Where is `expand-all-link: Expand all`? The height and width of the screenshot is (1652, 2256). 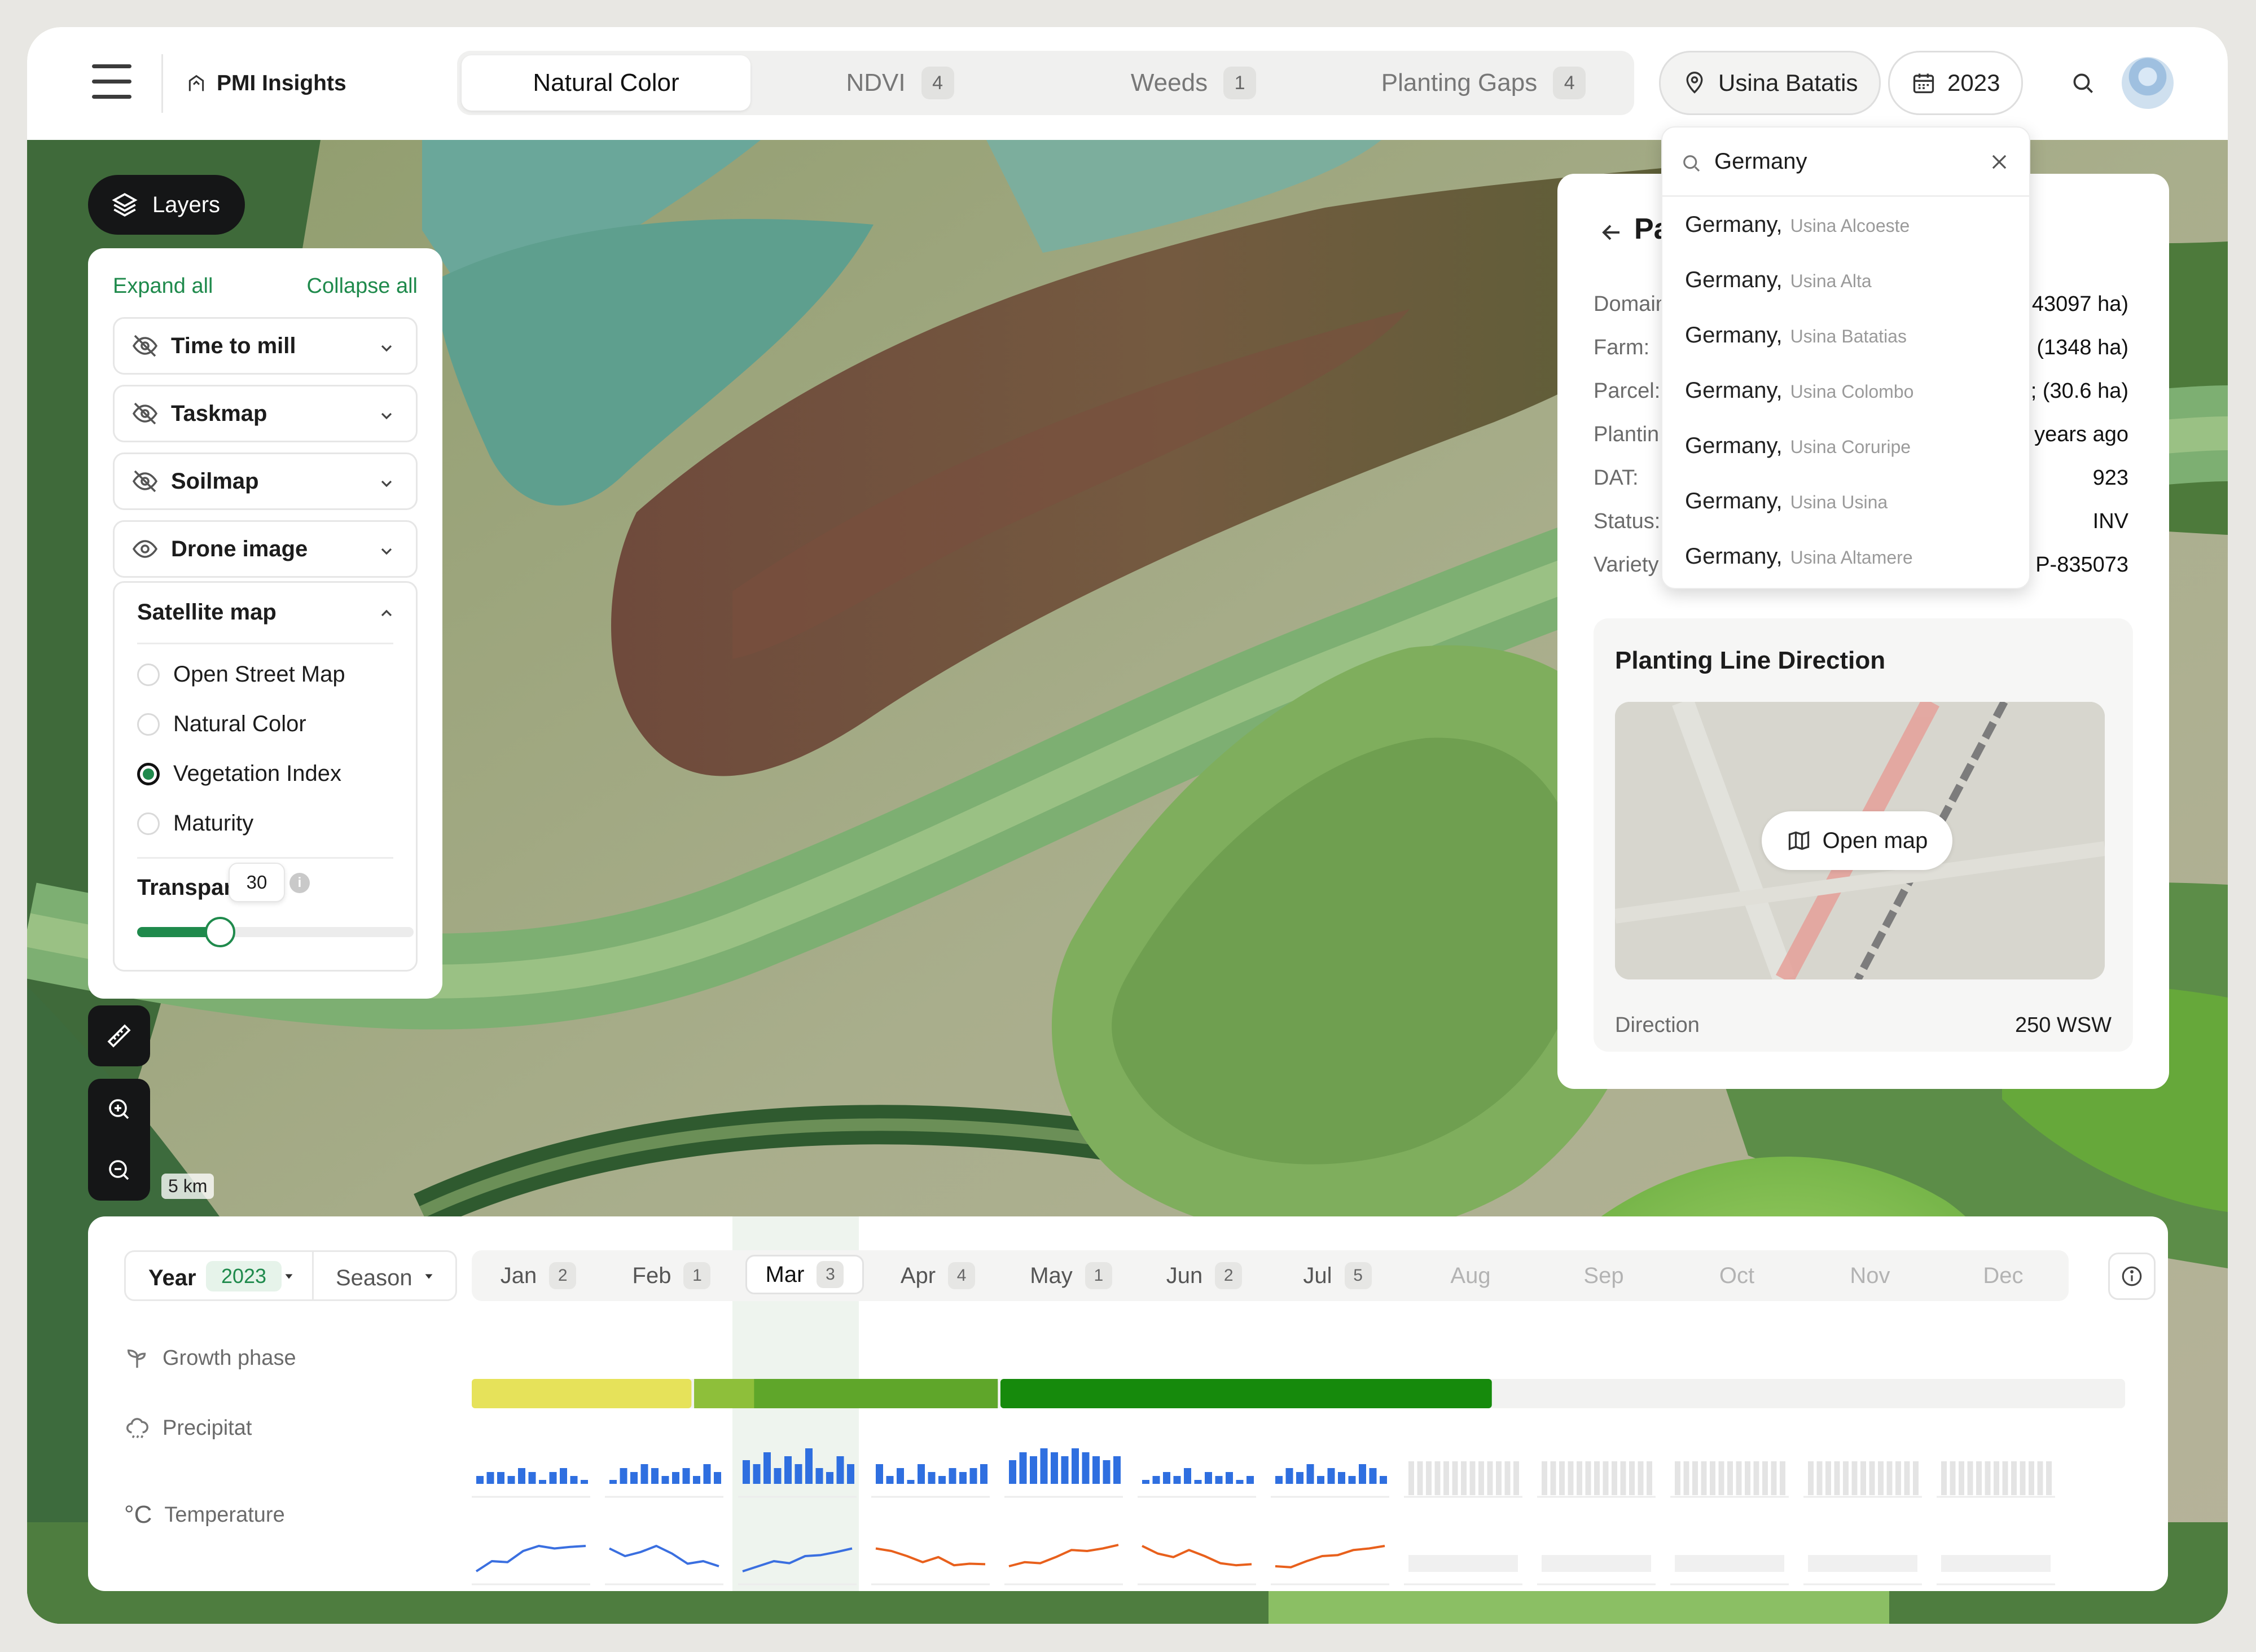 expand-all-link: Expand all is located at coordinates (163, 286).